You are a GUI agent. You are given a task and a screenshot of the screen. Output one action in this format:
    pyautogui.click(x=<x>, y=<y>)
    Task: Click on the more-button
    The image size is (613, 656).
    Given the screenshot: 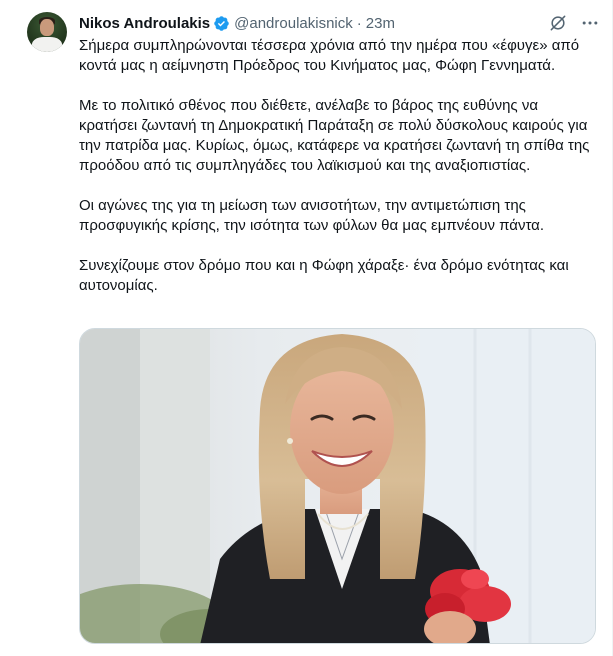 What is the action you would take?
    pyautogui.click(x=590, y=23)
    